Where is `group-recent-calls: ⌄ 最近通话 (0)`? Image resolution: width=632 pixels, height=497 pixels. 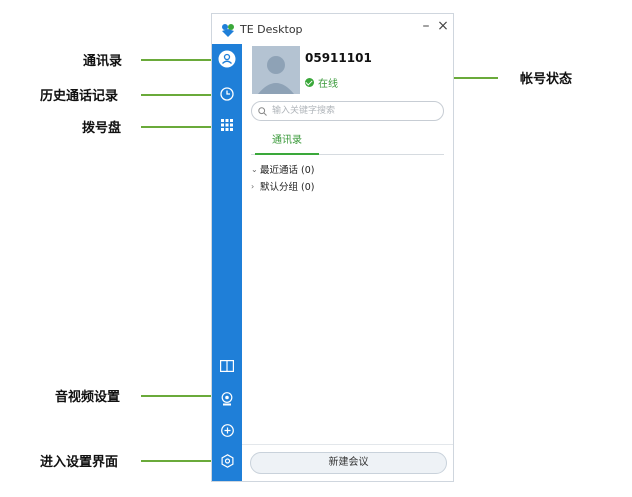 group-recent-calls: ⌄ 最近通话 (0) is located at coordinates (283, 169).